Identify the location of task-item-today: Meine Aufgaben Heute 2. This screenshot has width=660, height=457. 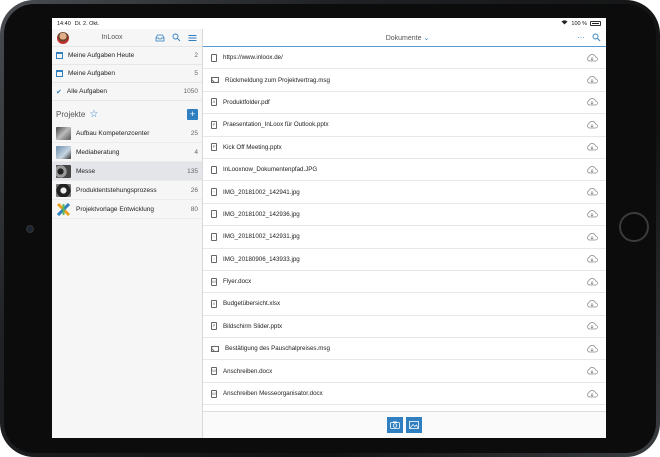
(127, 56).